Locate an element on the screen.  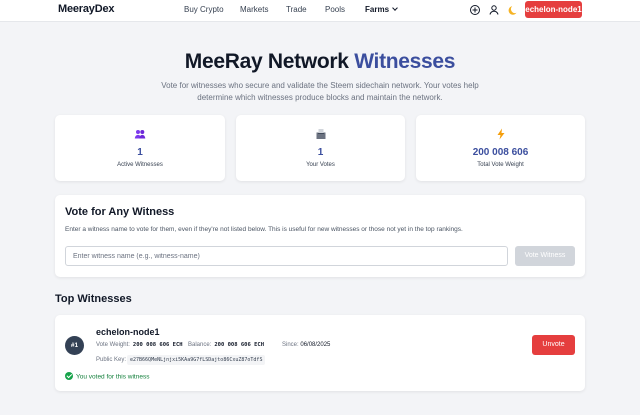
stat-card-active-witnesses: 1 Active Witnesses is located at coordinates (140, 148).